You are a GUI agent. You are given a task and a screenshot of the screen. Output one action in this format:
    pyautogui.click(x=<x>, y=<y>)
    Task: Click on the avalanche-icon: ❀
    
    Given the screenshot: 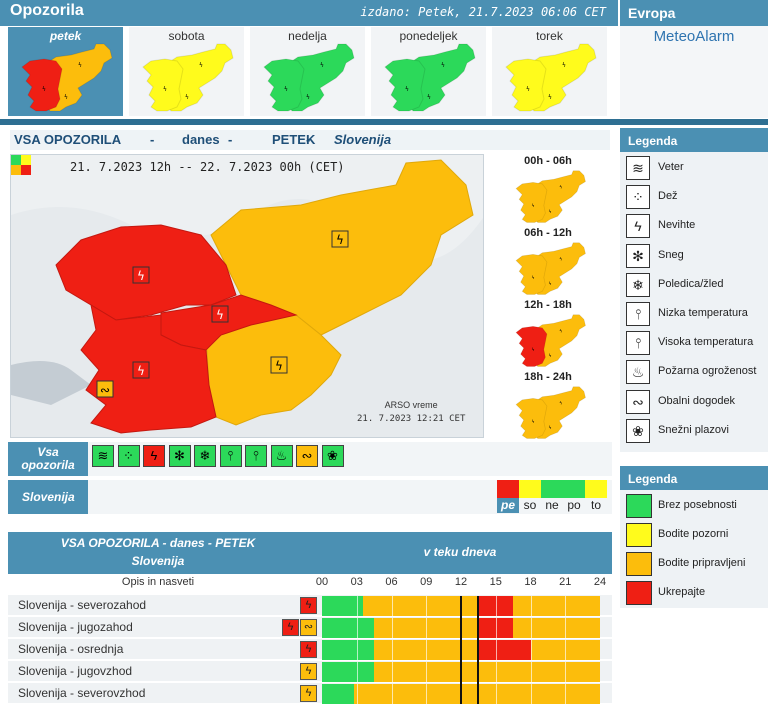 What is the action you would take?
    pyautogui.click(x=332, y=456)
    